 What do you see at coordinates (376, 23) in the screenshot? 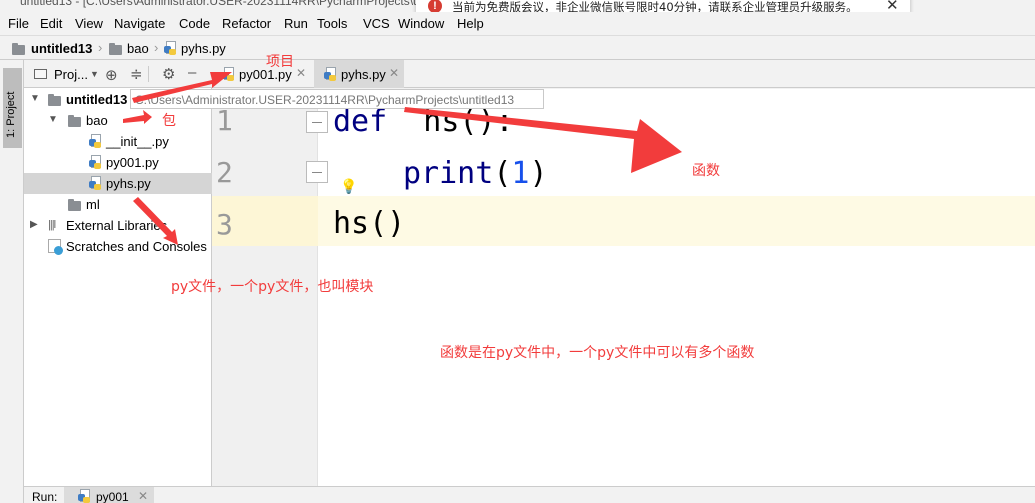
I see `menu-vcs: VCS` at bounding box center [376, 23].